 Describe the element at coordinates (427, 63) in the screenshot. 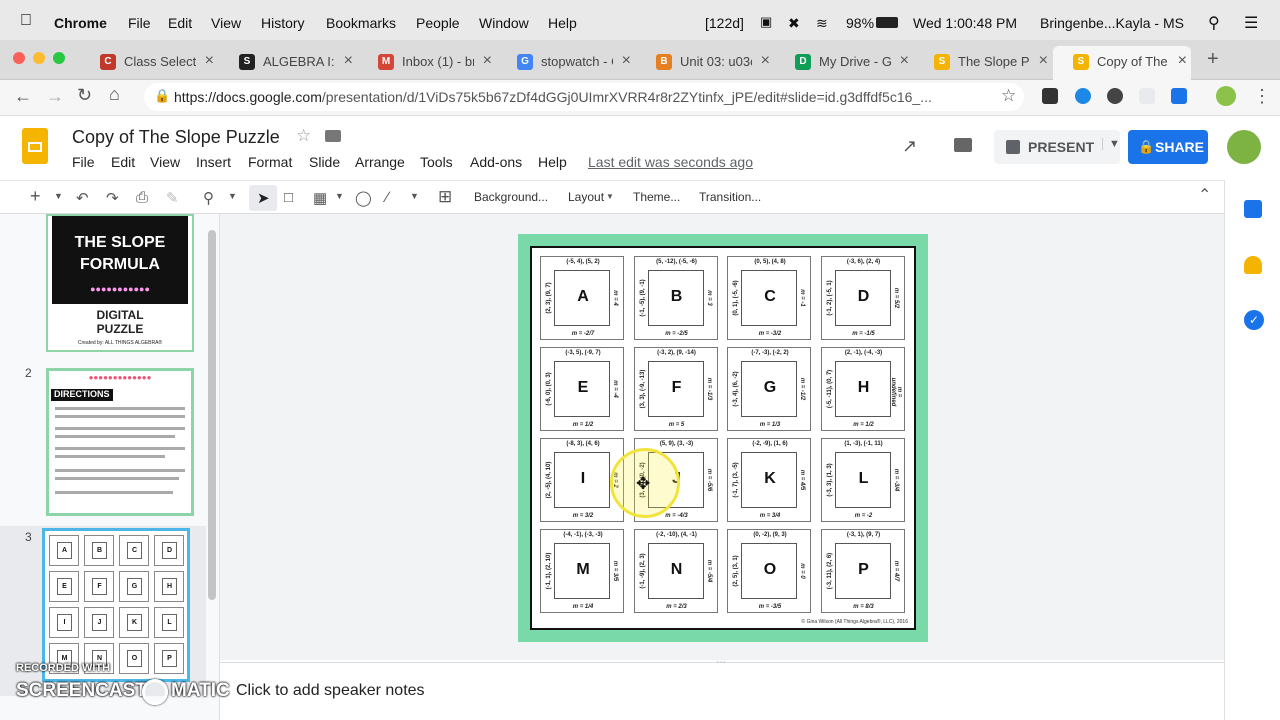

I see `browser-tab: M Inbox (1) - br ×` at that location.